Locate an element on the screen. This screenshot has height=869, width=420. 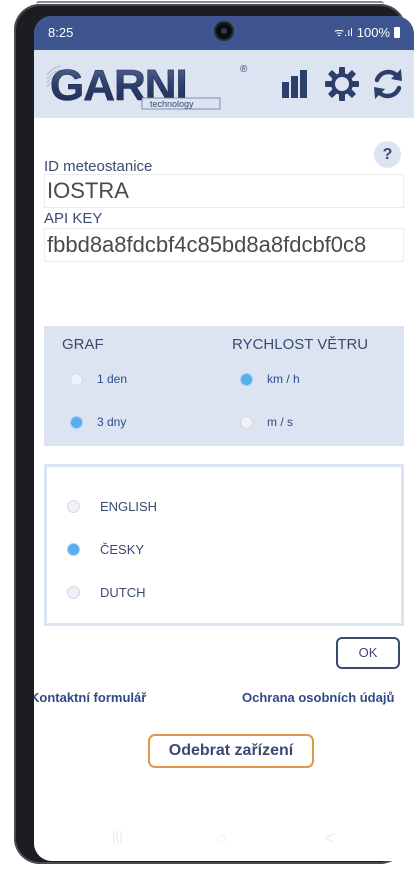
privacy-link: Ochrana osobních údajů is located at coordinates (318, 697).